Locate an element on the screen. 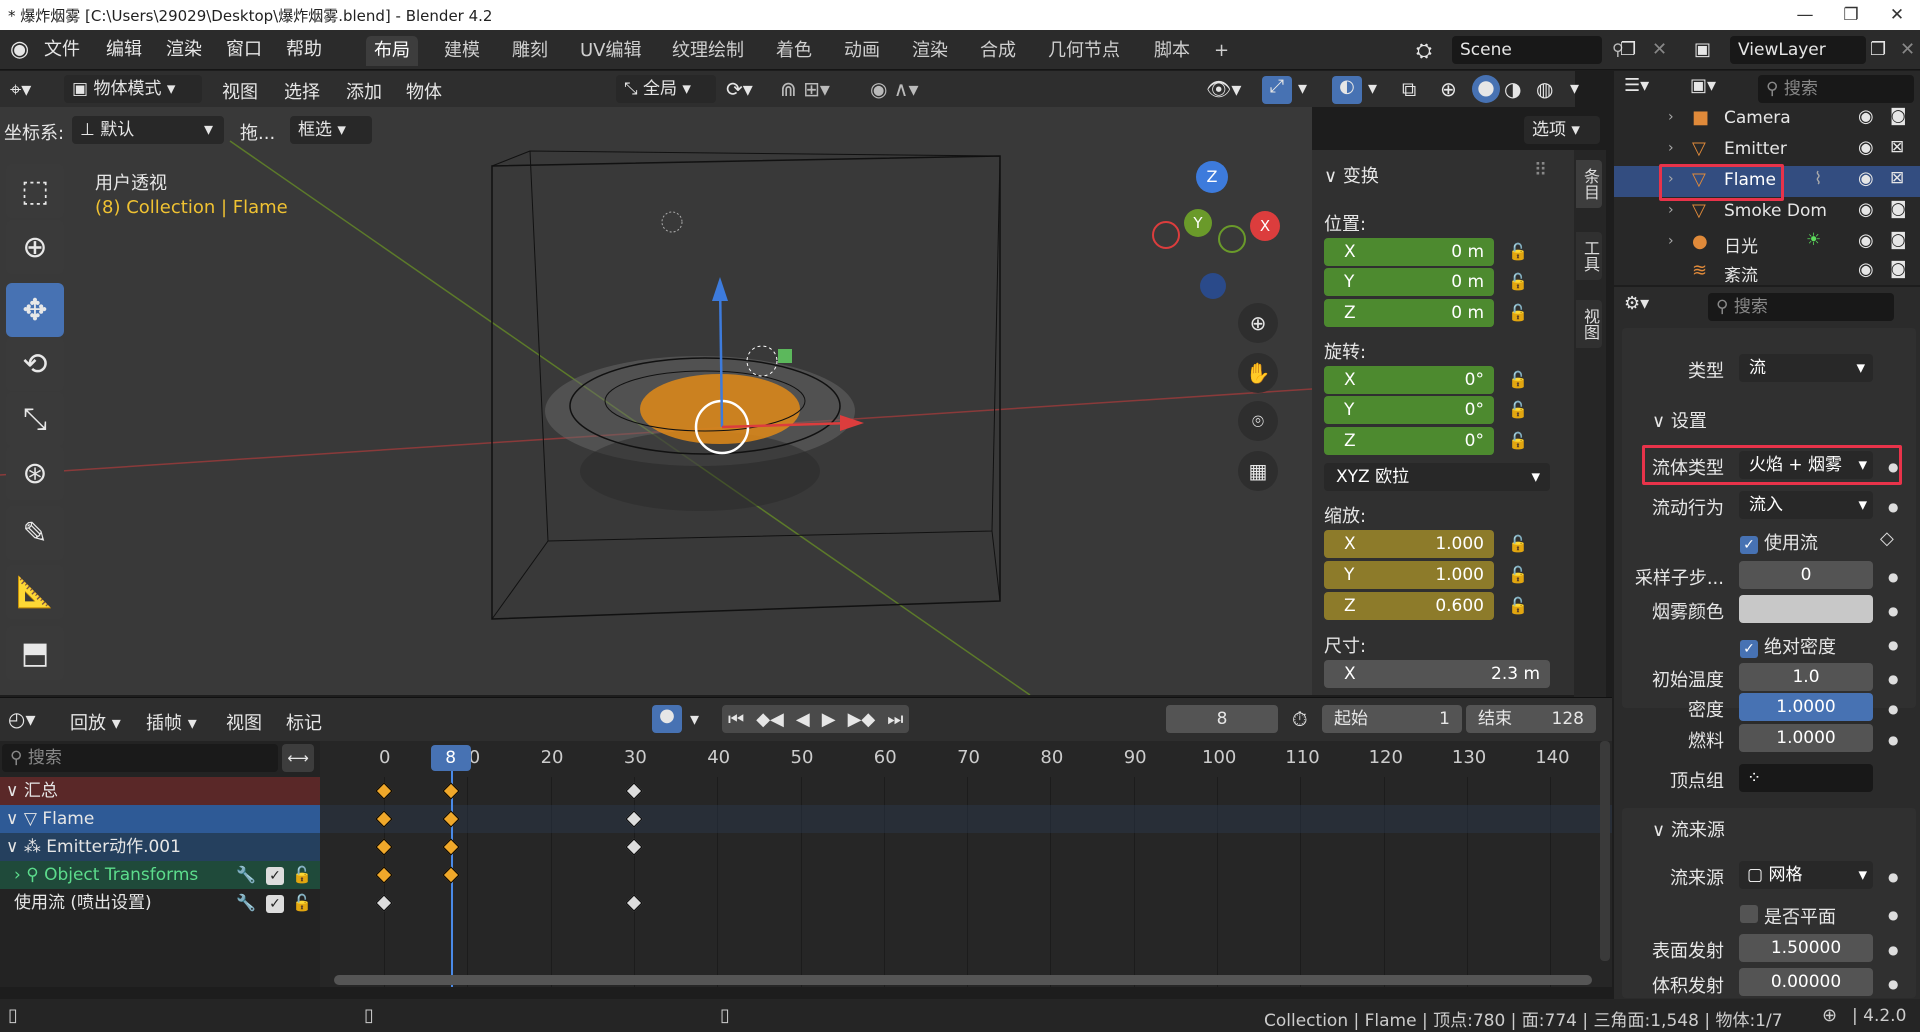 This screenshot has width=1920, height=1032. gizmo-y-axis: Y is located at coordinates (1198, 223).